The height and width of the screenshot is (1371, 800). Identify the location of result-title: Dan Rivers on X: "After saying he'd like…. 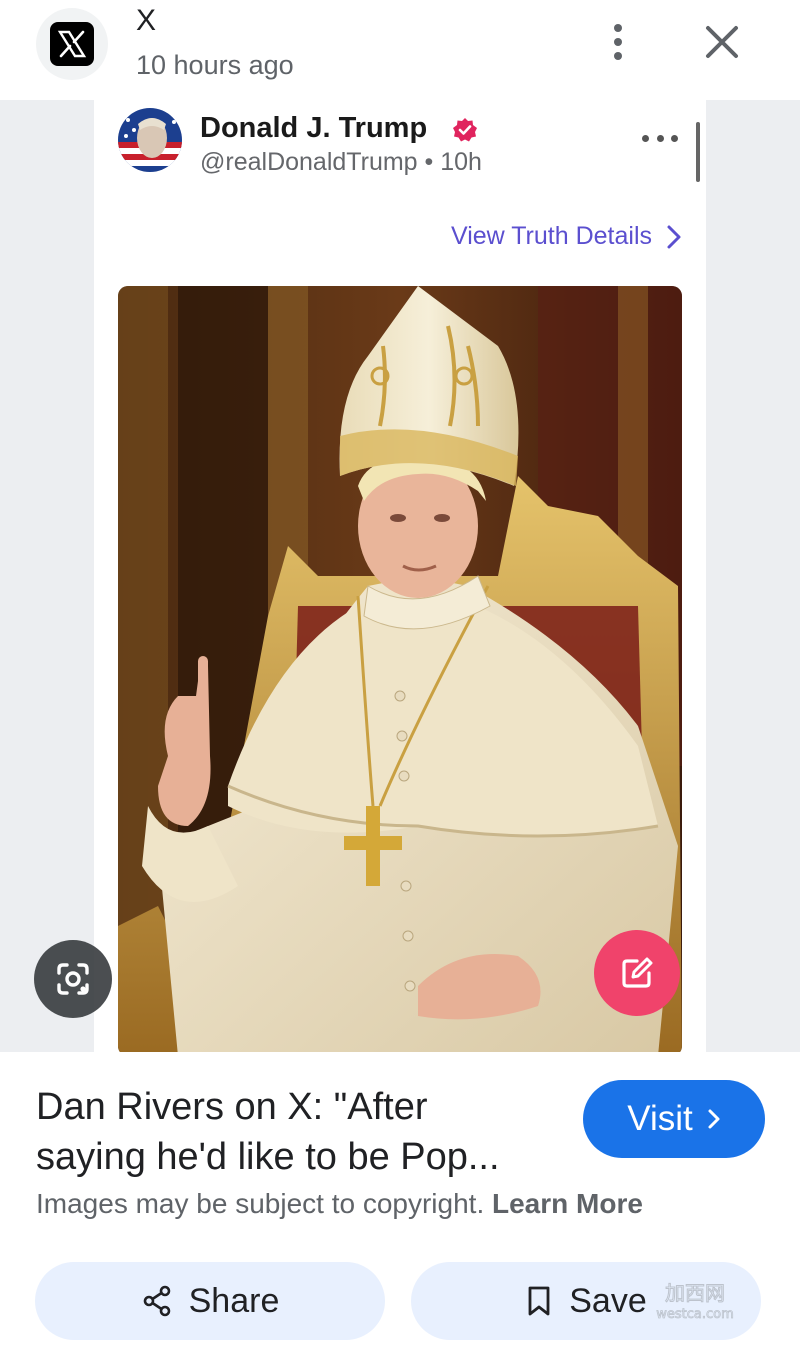
(296, 1132).